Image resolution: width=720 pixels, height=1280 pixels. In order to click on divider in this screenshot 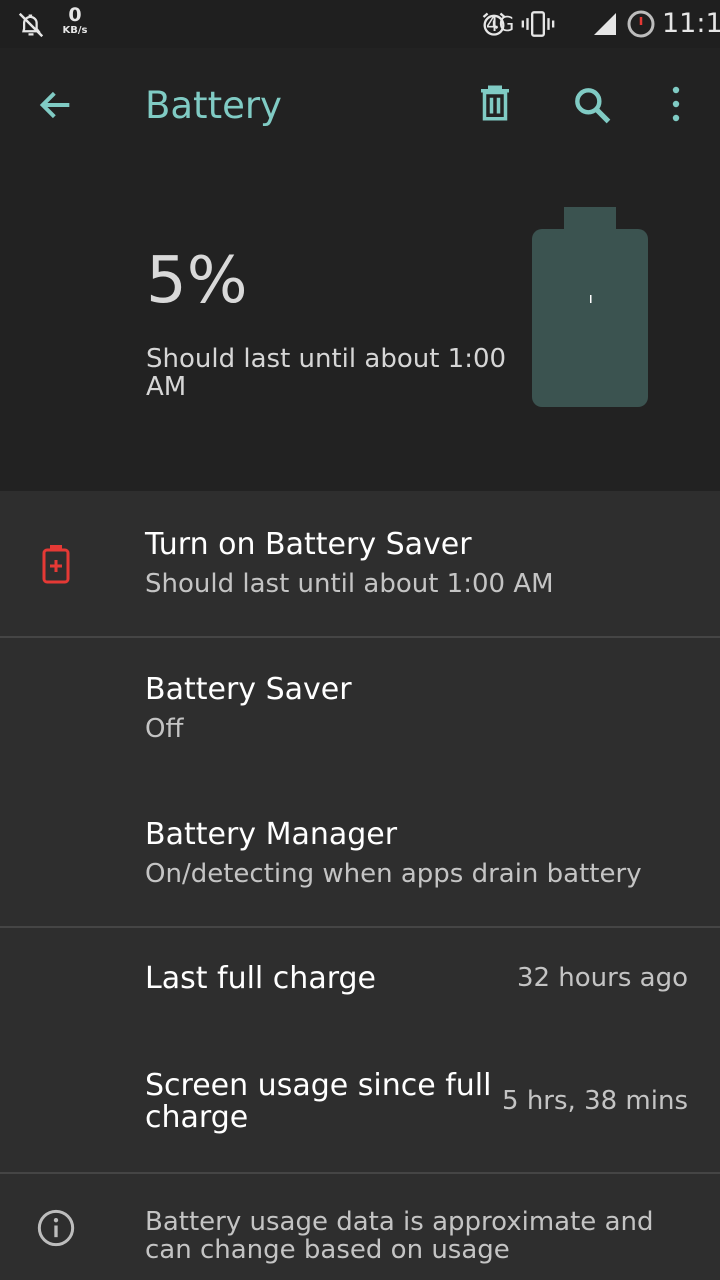, I will do `click(360, 1173)`.